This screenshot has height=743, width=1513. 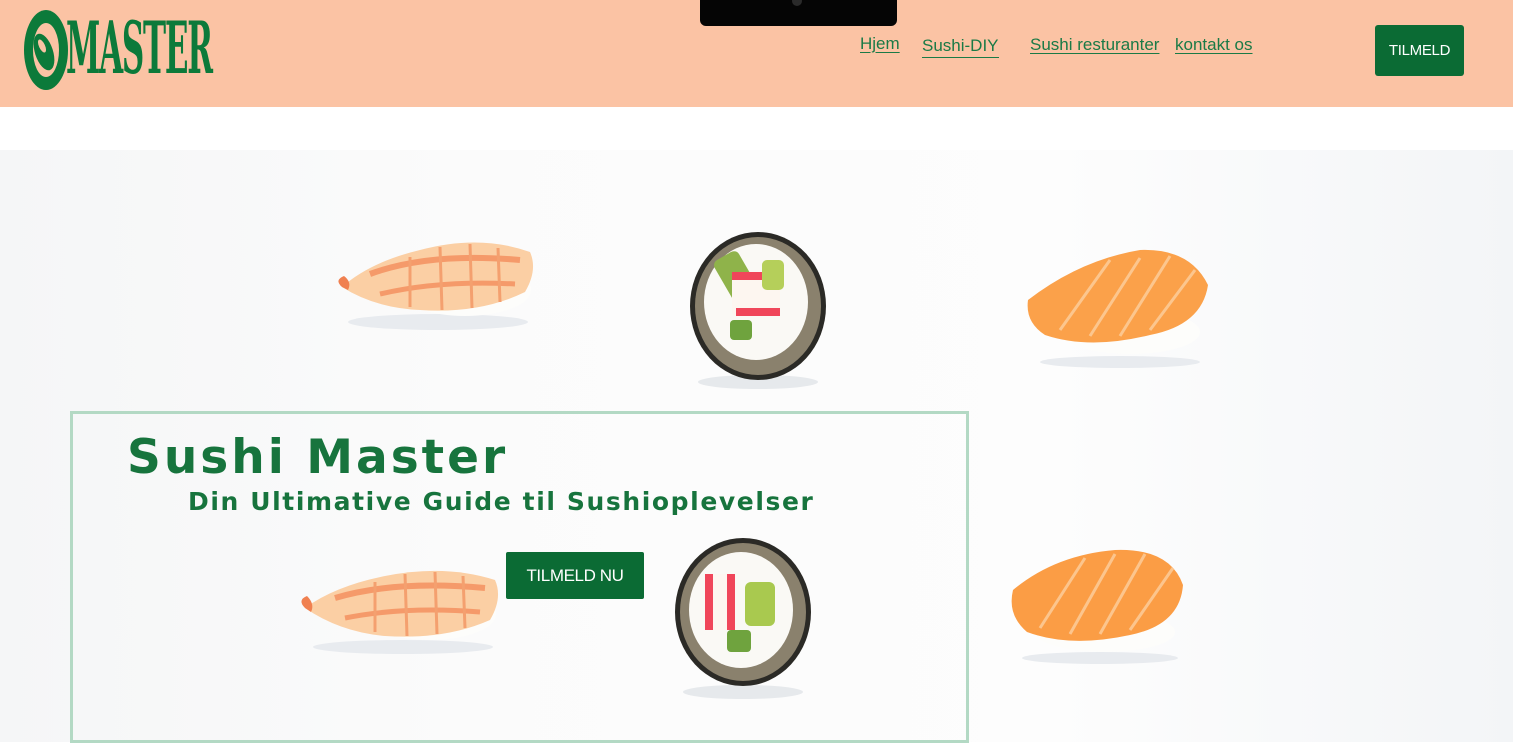 What do you see at coordinates (1094, 45) in the screenshot?
I see `nav-link-sushi-resturanter: Sushi resturanter` at bounding box center [1094, 45].